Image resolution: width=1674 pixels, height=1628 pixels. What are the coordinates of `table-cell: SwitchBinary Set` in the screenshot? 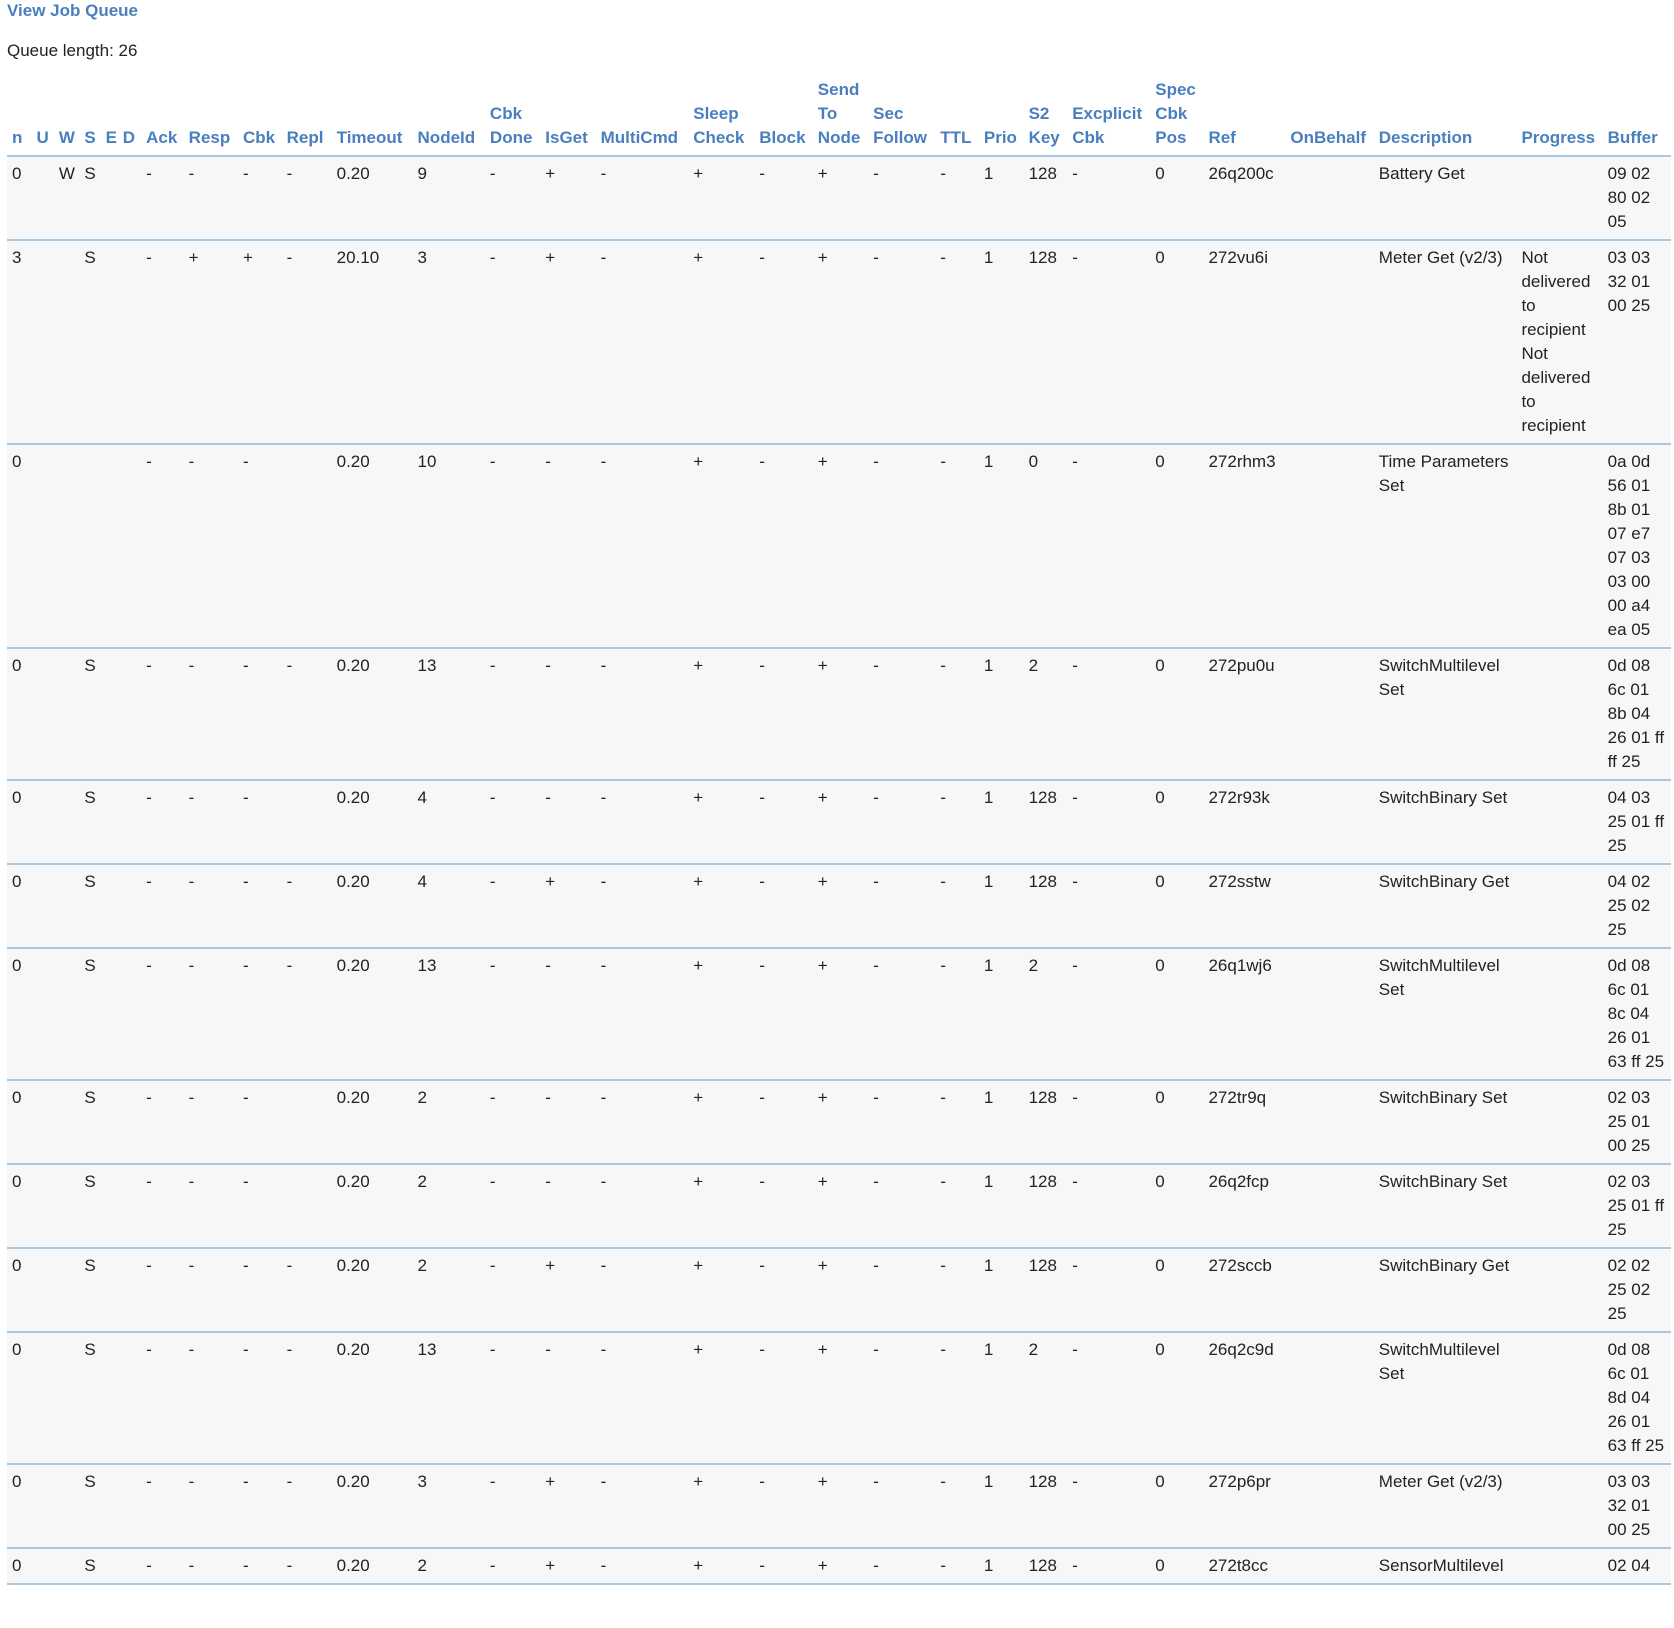 It's located at (1445, 822).